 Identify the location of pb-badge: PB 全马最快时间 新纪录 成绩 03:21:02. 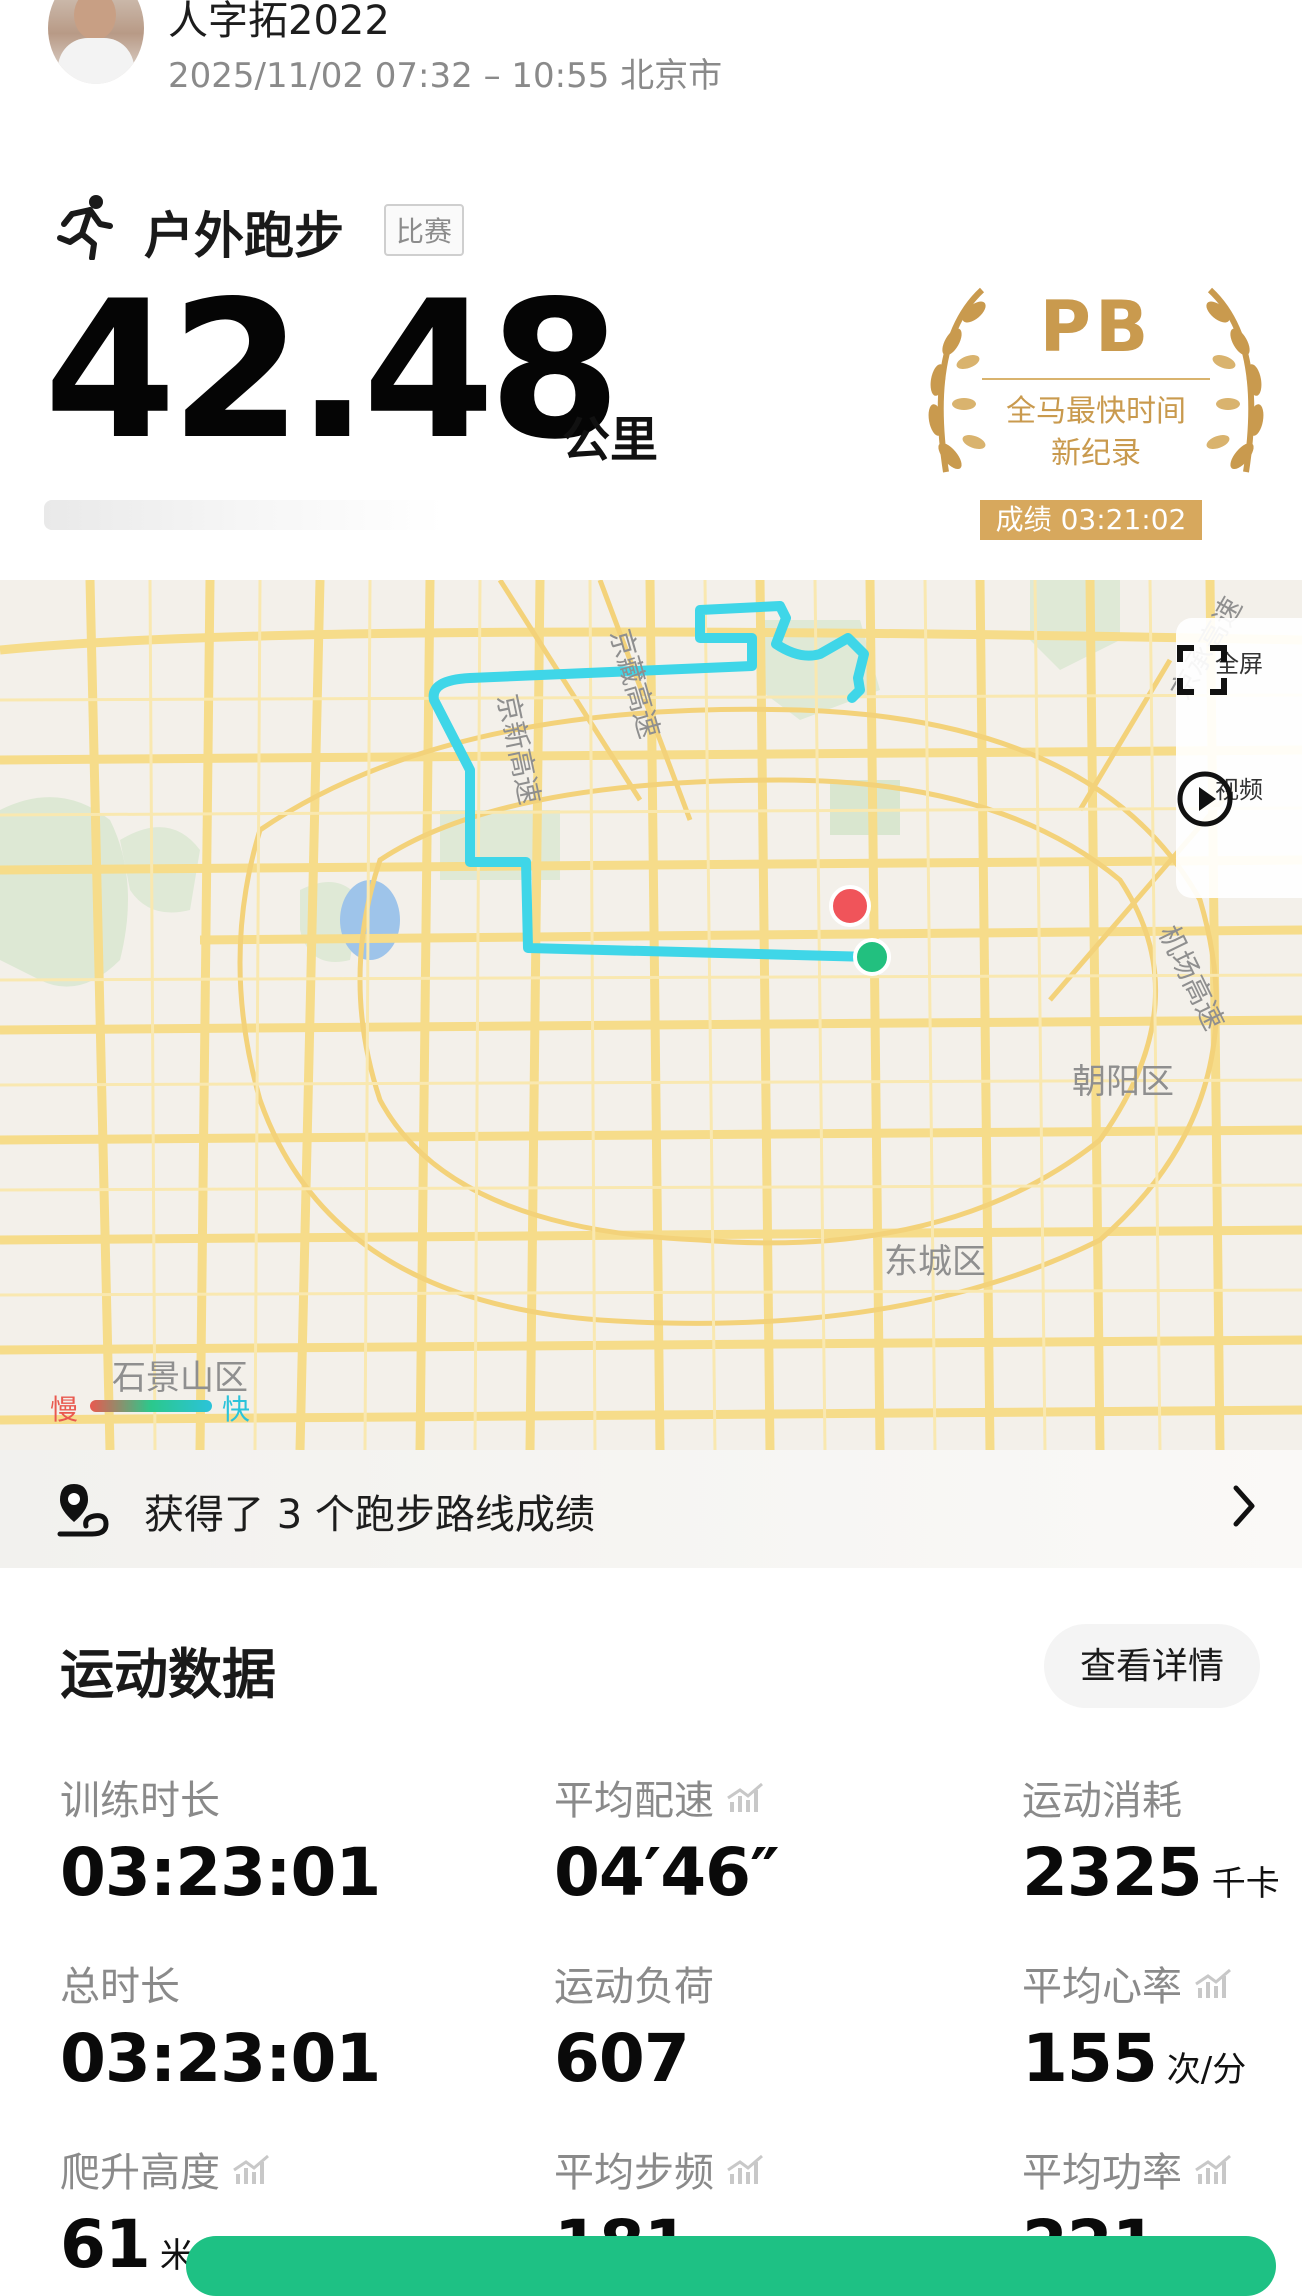
(1096, 413).